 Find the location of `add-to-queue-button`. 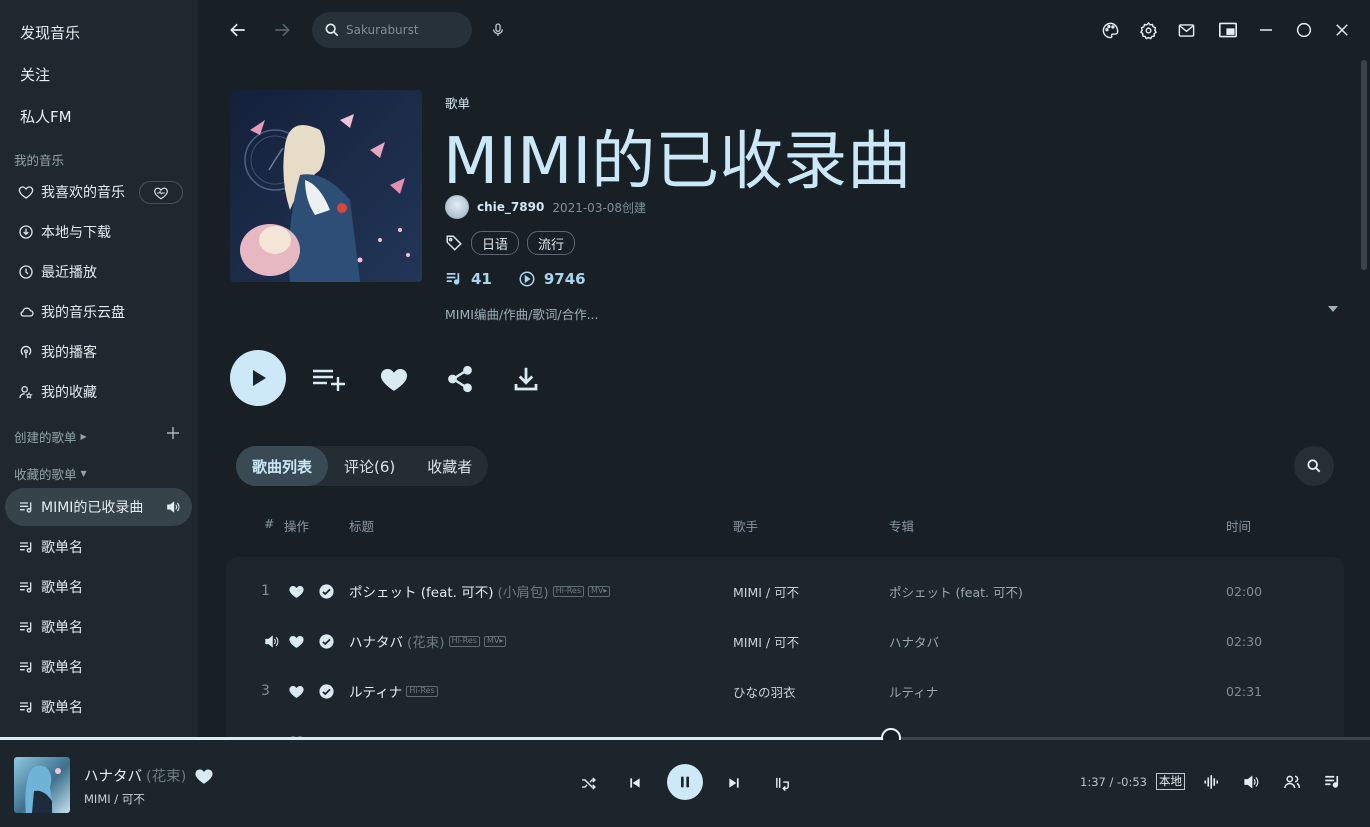

add-to-queue-button is located at coordinates (328, 379).